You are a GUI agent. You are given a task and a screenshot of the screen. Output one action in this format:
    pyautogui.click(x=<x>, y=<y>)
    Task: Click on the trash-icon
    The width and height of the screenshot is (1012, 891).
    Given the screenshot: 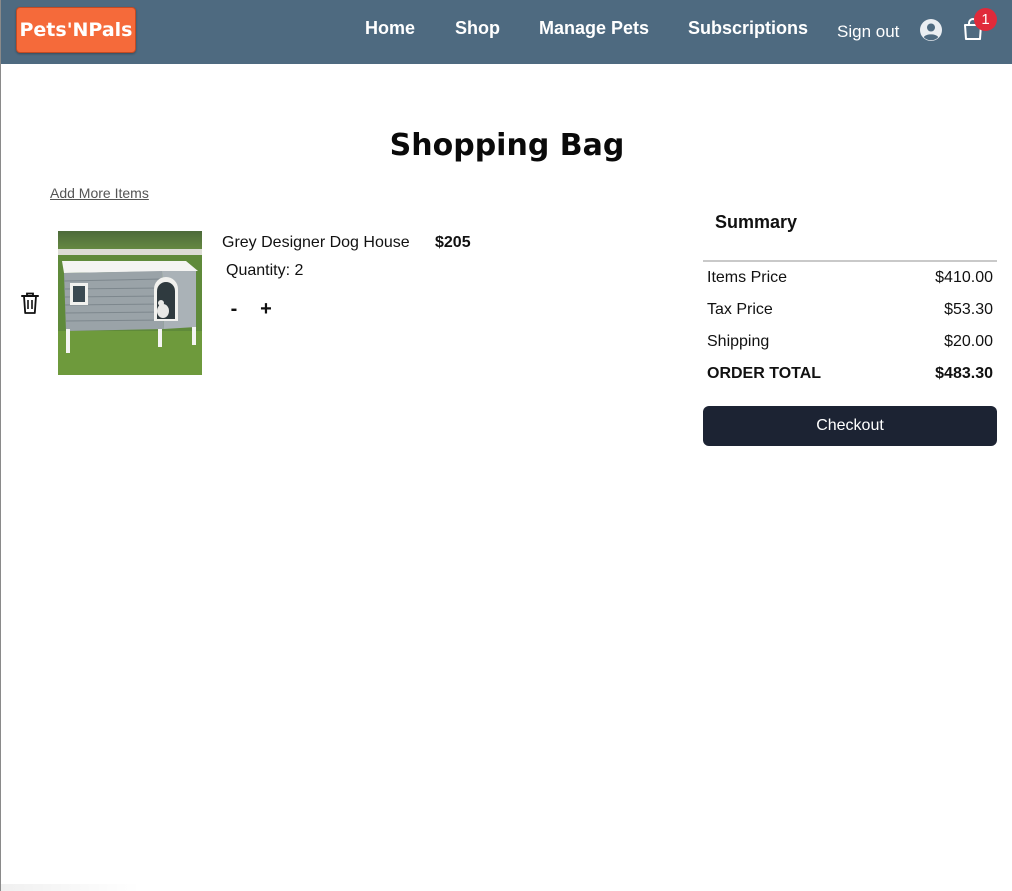 What is the action you would take?
    pyautogui.click(x=30, y=303)
    